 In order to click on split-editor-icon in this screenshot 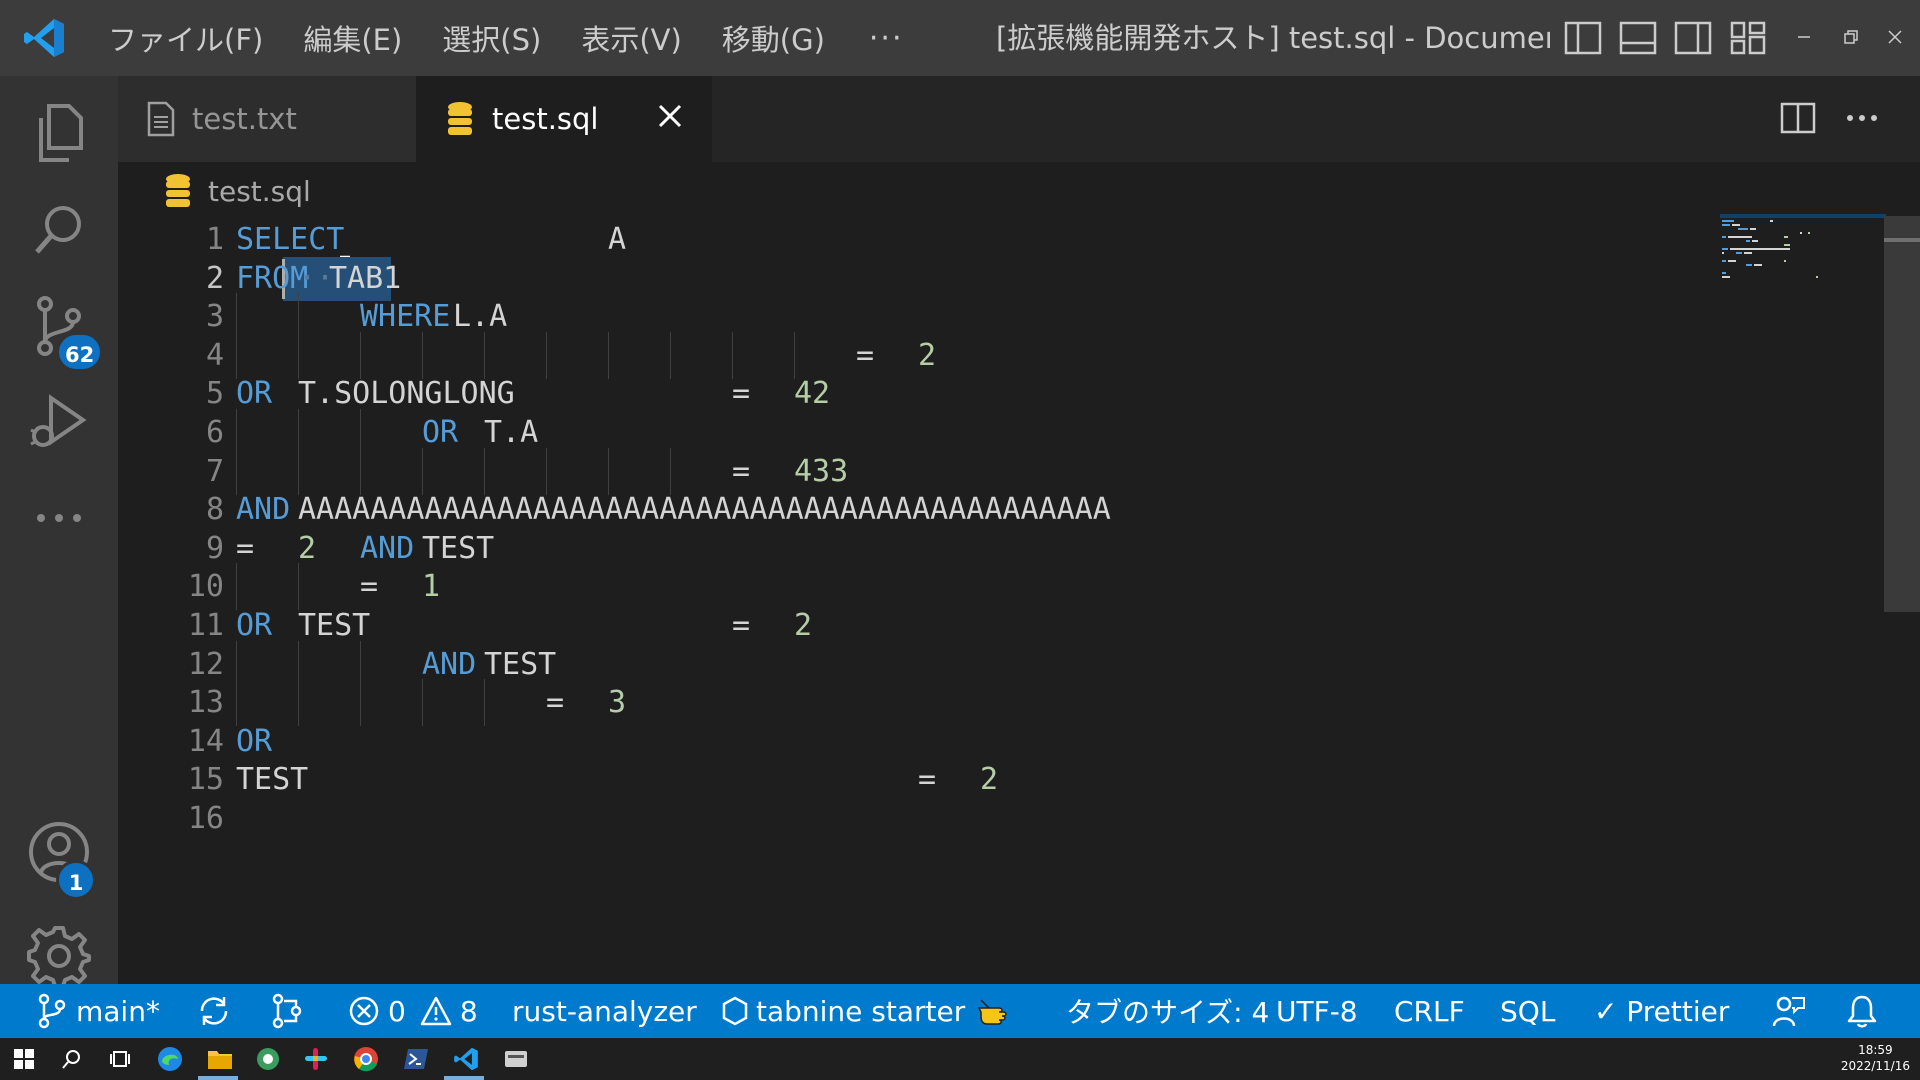, I will do `click(1798, 118)`.